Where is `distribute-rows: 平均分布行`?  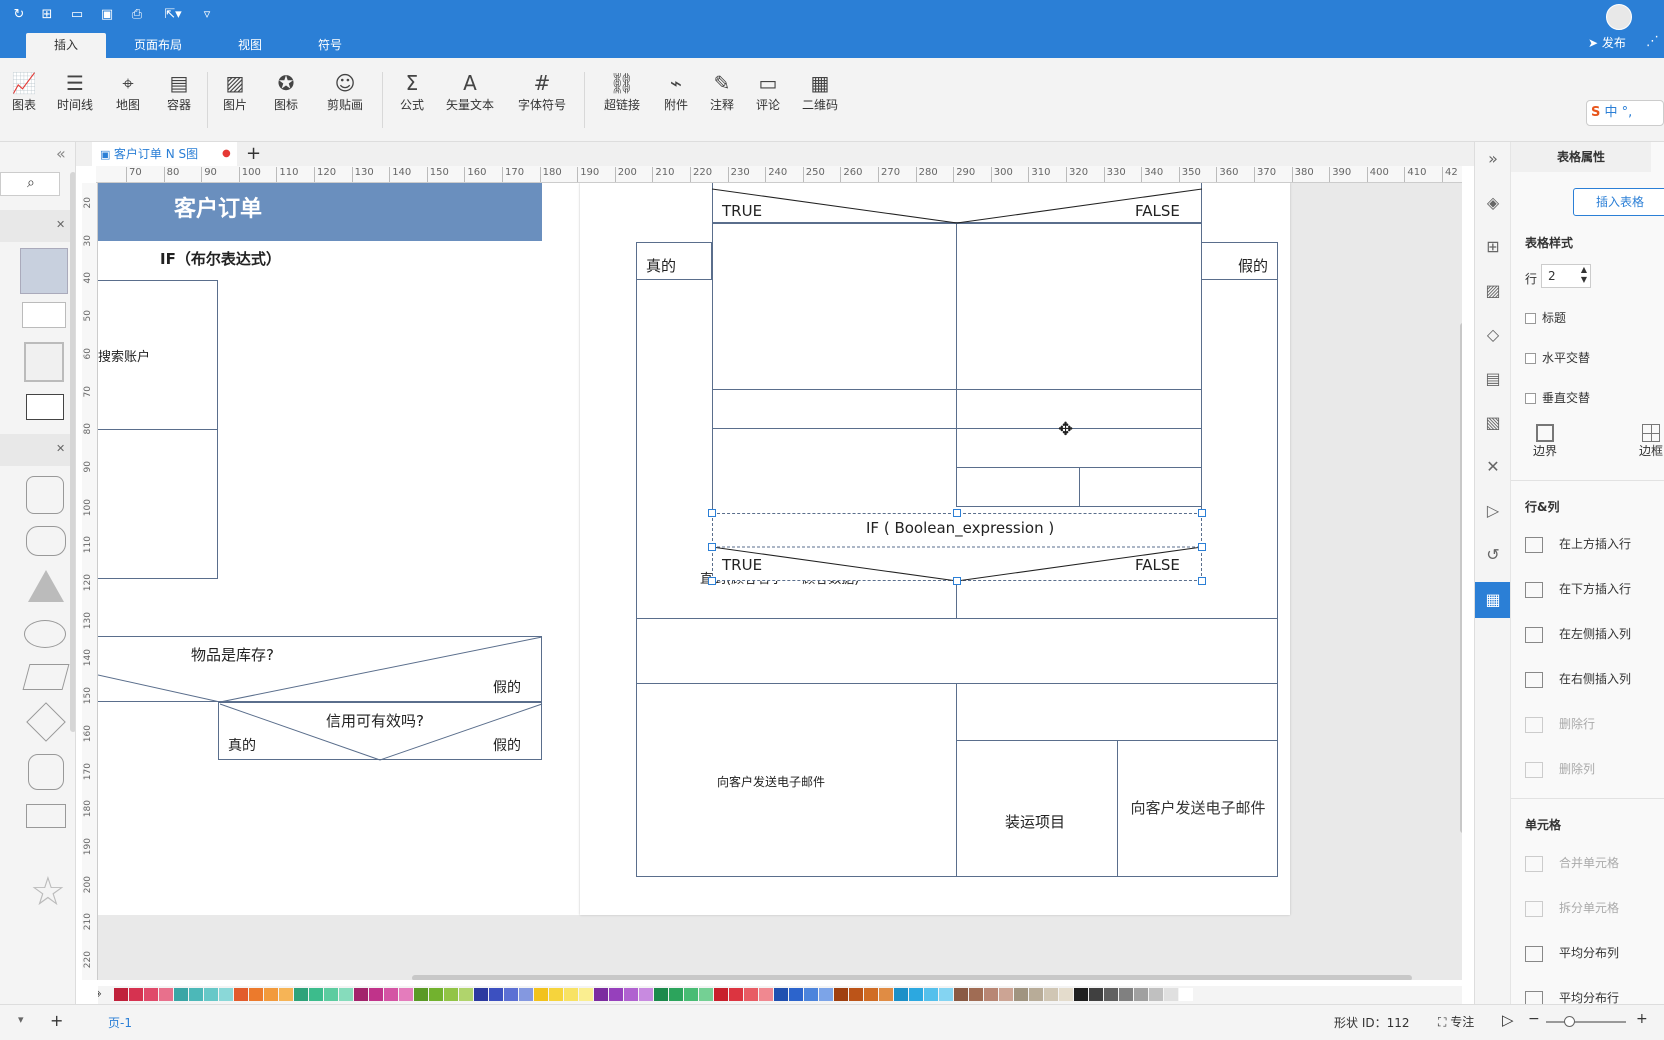
distribute-rows: 平均分布行 is located at coordinates (1572, 995).